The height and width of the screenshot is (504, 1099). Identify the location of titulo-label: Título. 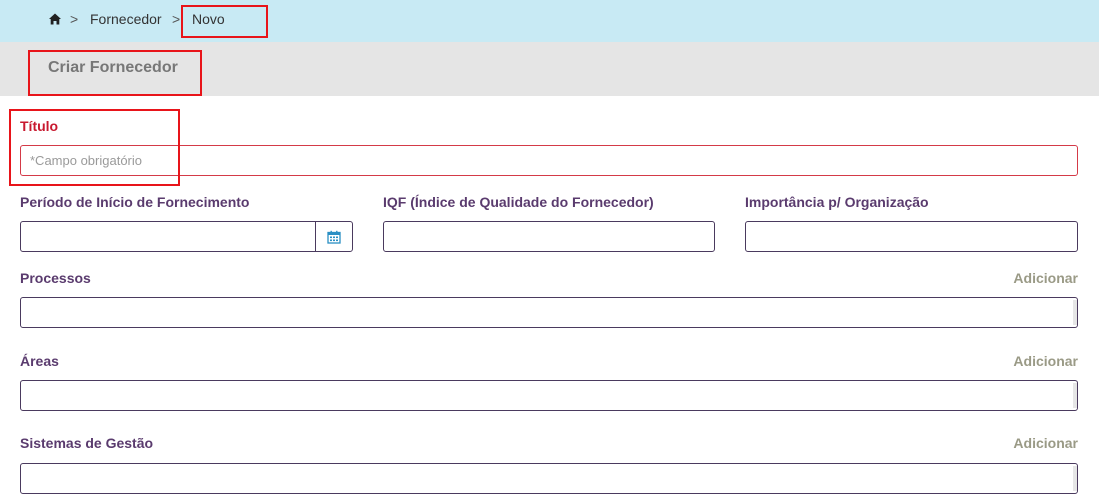
(39, 126).